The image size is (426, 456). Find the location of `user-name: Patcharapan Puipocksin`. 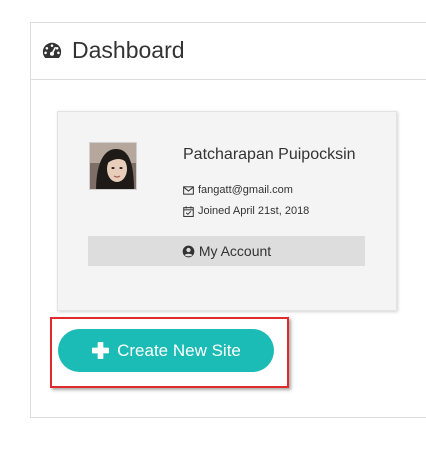

user-name: Patcharapan Puipocksin is located at coordinates (269, 154).